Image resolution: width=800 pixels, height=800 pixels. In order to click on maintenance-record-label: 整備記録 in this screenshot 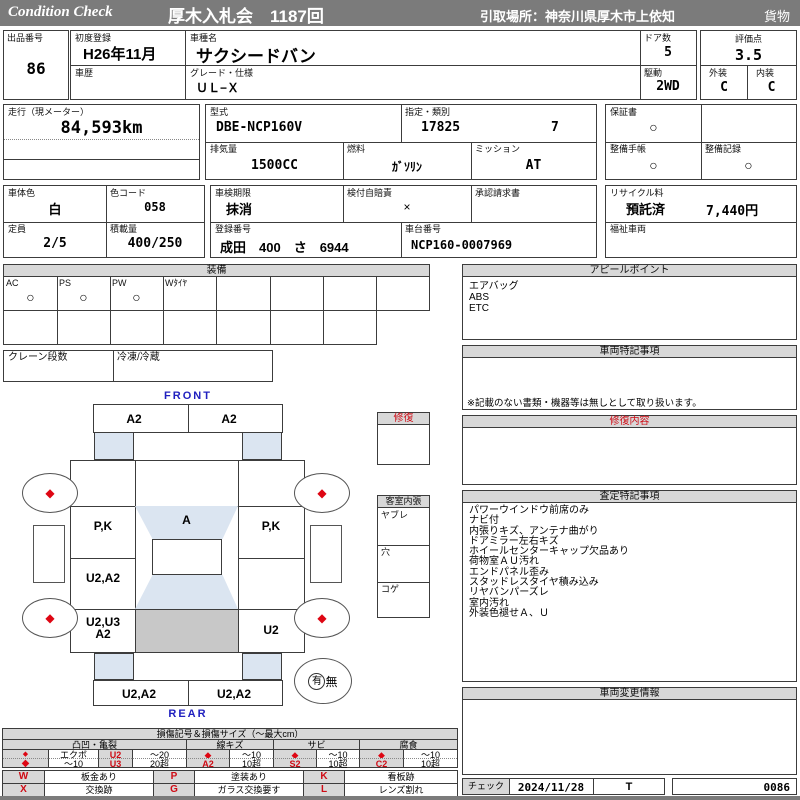, I will do `click(723, 149)`.